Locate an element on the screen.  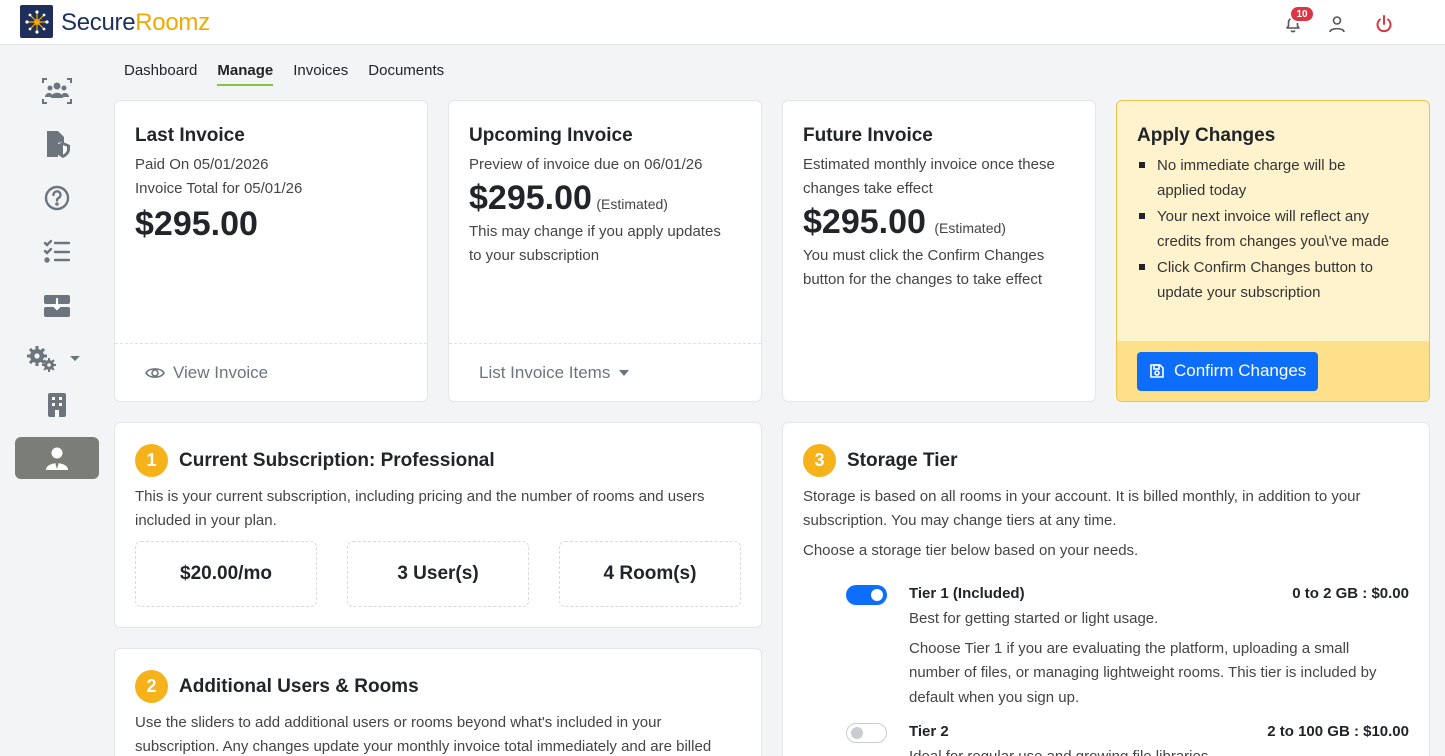
save-floppy-icon is located at coordinates (1157, 371).